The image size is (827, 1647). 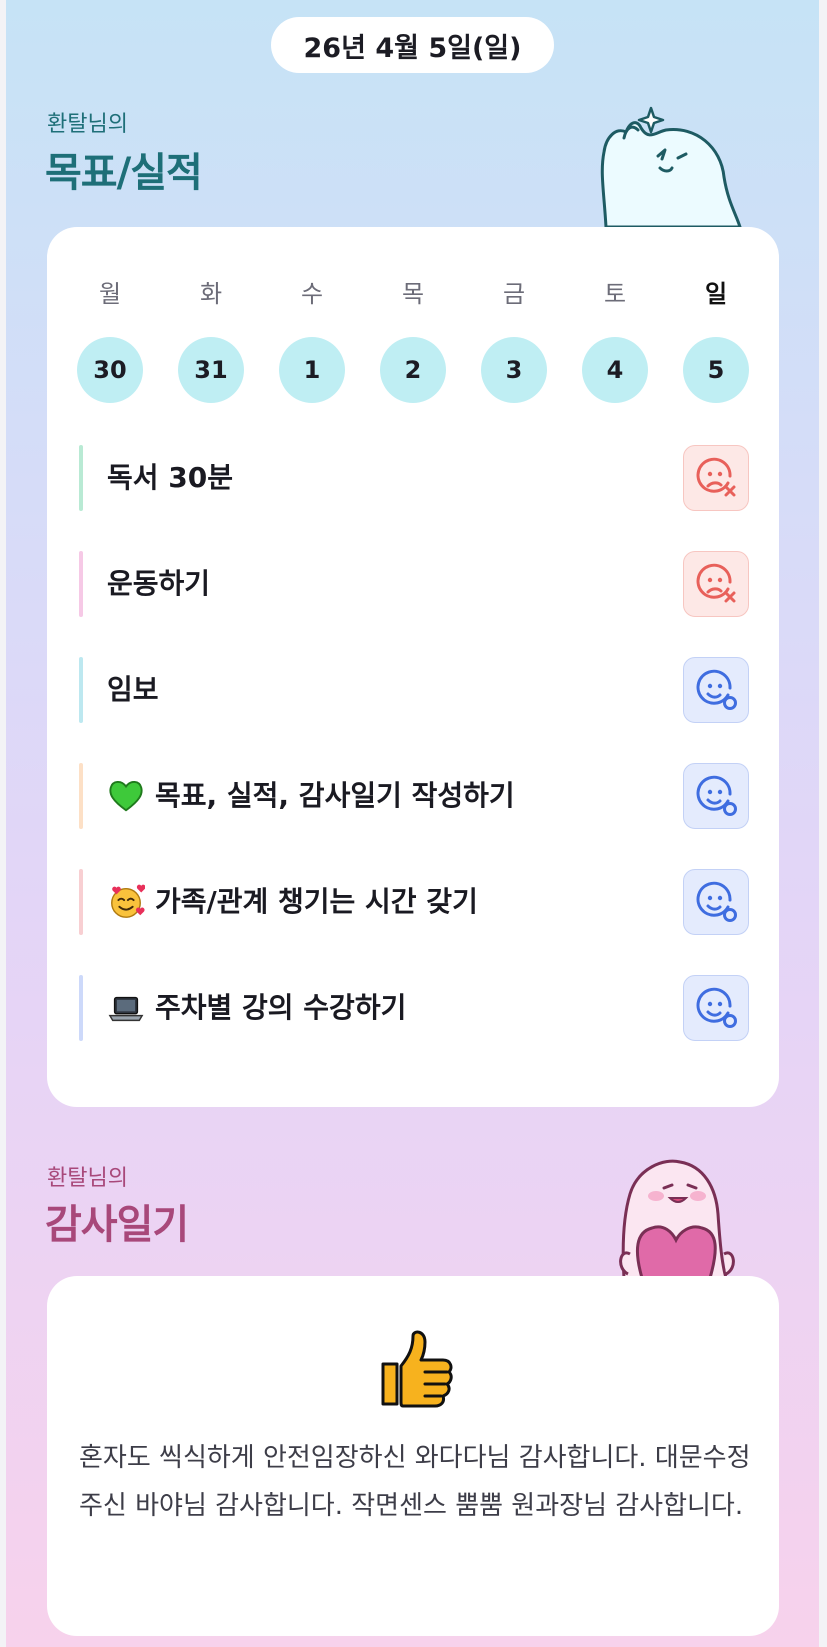 What do you see at coordinates (87, 1178) in the screenshot?
I see `gratitude-owner-label: 환탈님의` at bounding box center [87, 1178].